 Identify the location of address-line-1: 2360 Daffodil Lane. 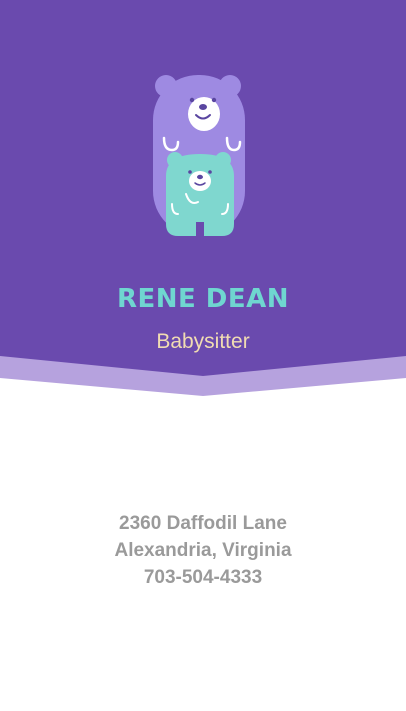
(203, 523).